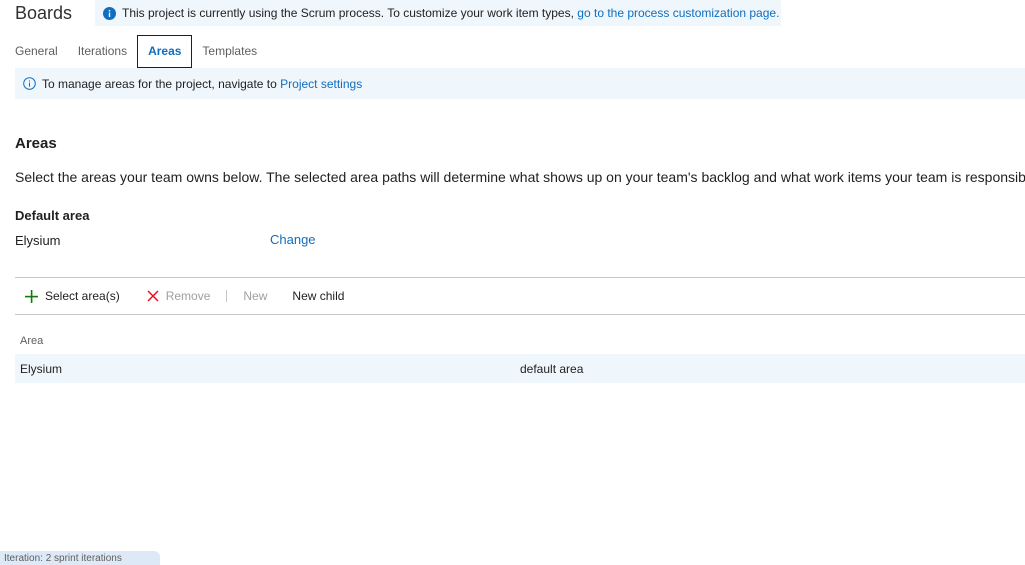  Describe the element at coordinates (318, 296) in the screenshot. I see `new-child-button: New child` at that location.